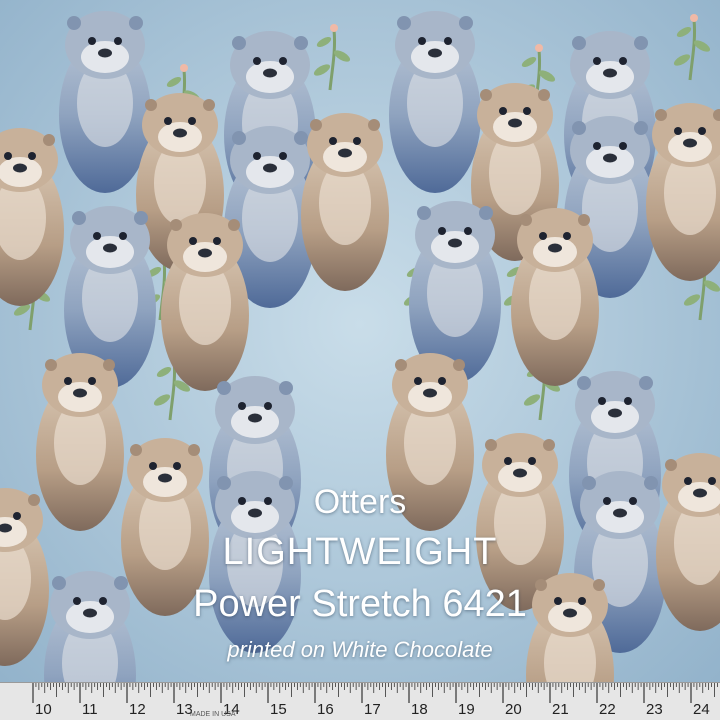 The height and width of the screenshot is (720, 720). I want to click on ruler-number: 15, so click(278, 709).